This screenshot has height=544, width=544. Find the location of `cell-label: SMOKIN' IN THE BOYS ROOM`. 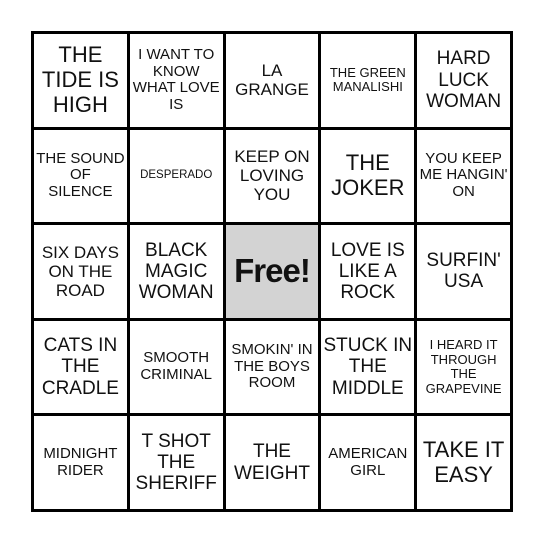

cell-label: SMOKIN' IN THE BOYS ROOM is located at coordinates (272, 366).